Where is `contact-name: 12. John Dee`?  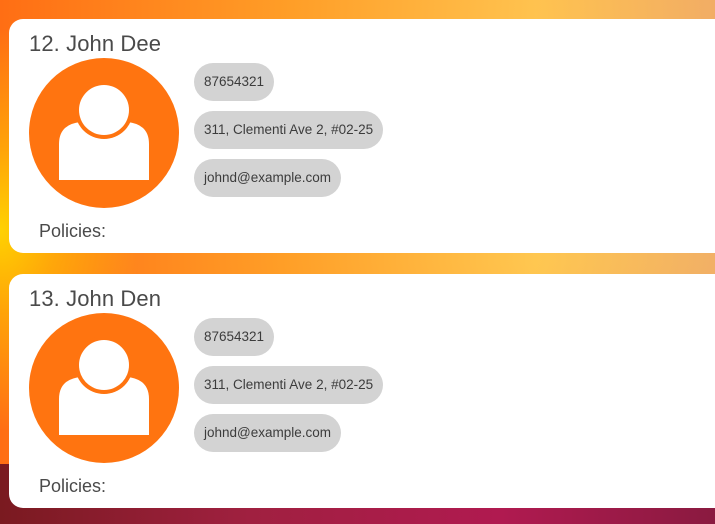
contact-name: 12. John Dee is located at coordinates (95, 43).